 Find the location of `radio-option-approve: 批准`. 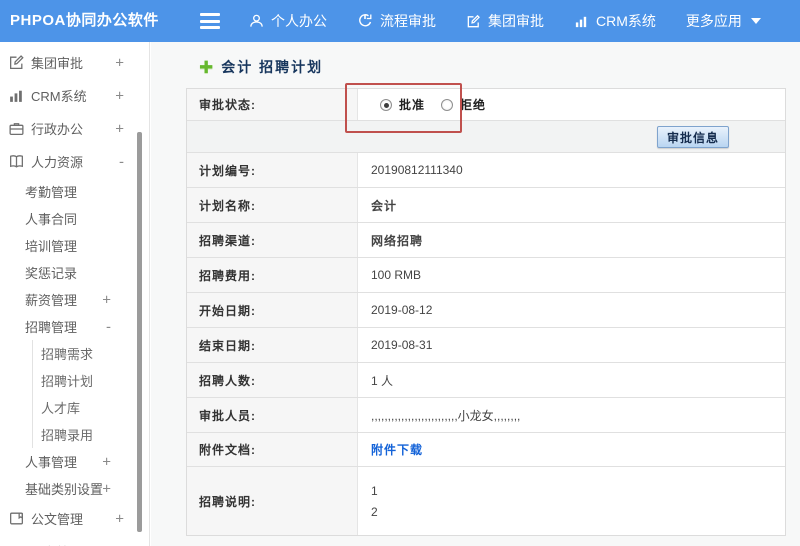

radio-option-approve: 批准 is located at coordinates (402, 104).